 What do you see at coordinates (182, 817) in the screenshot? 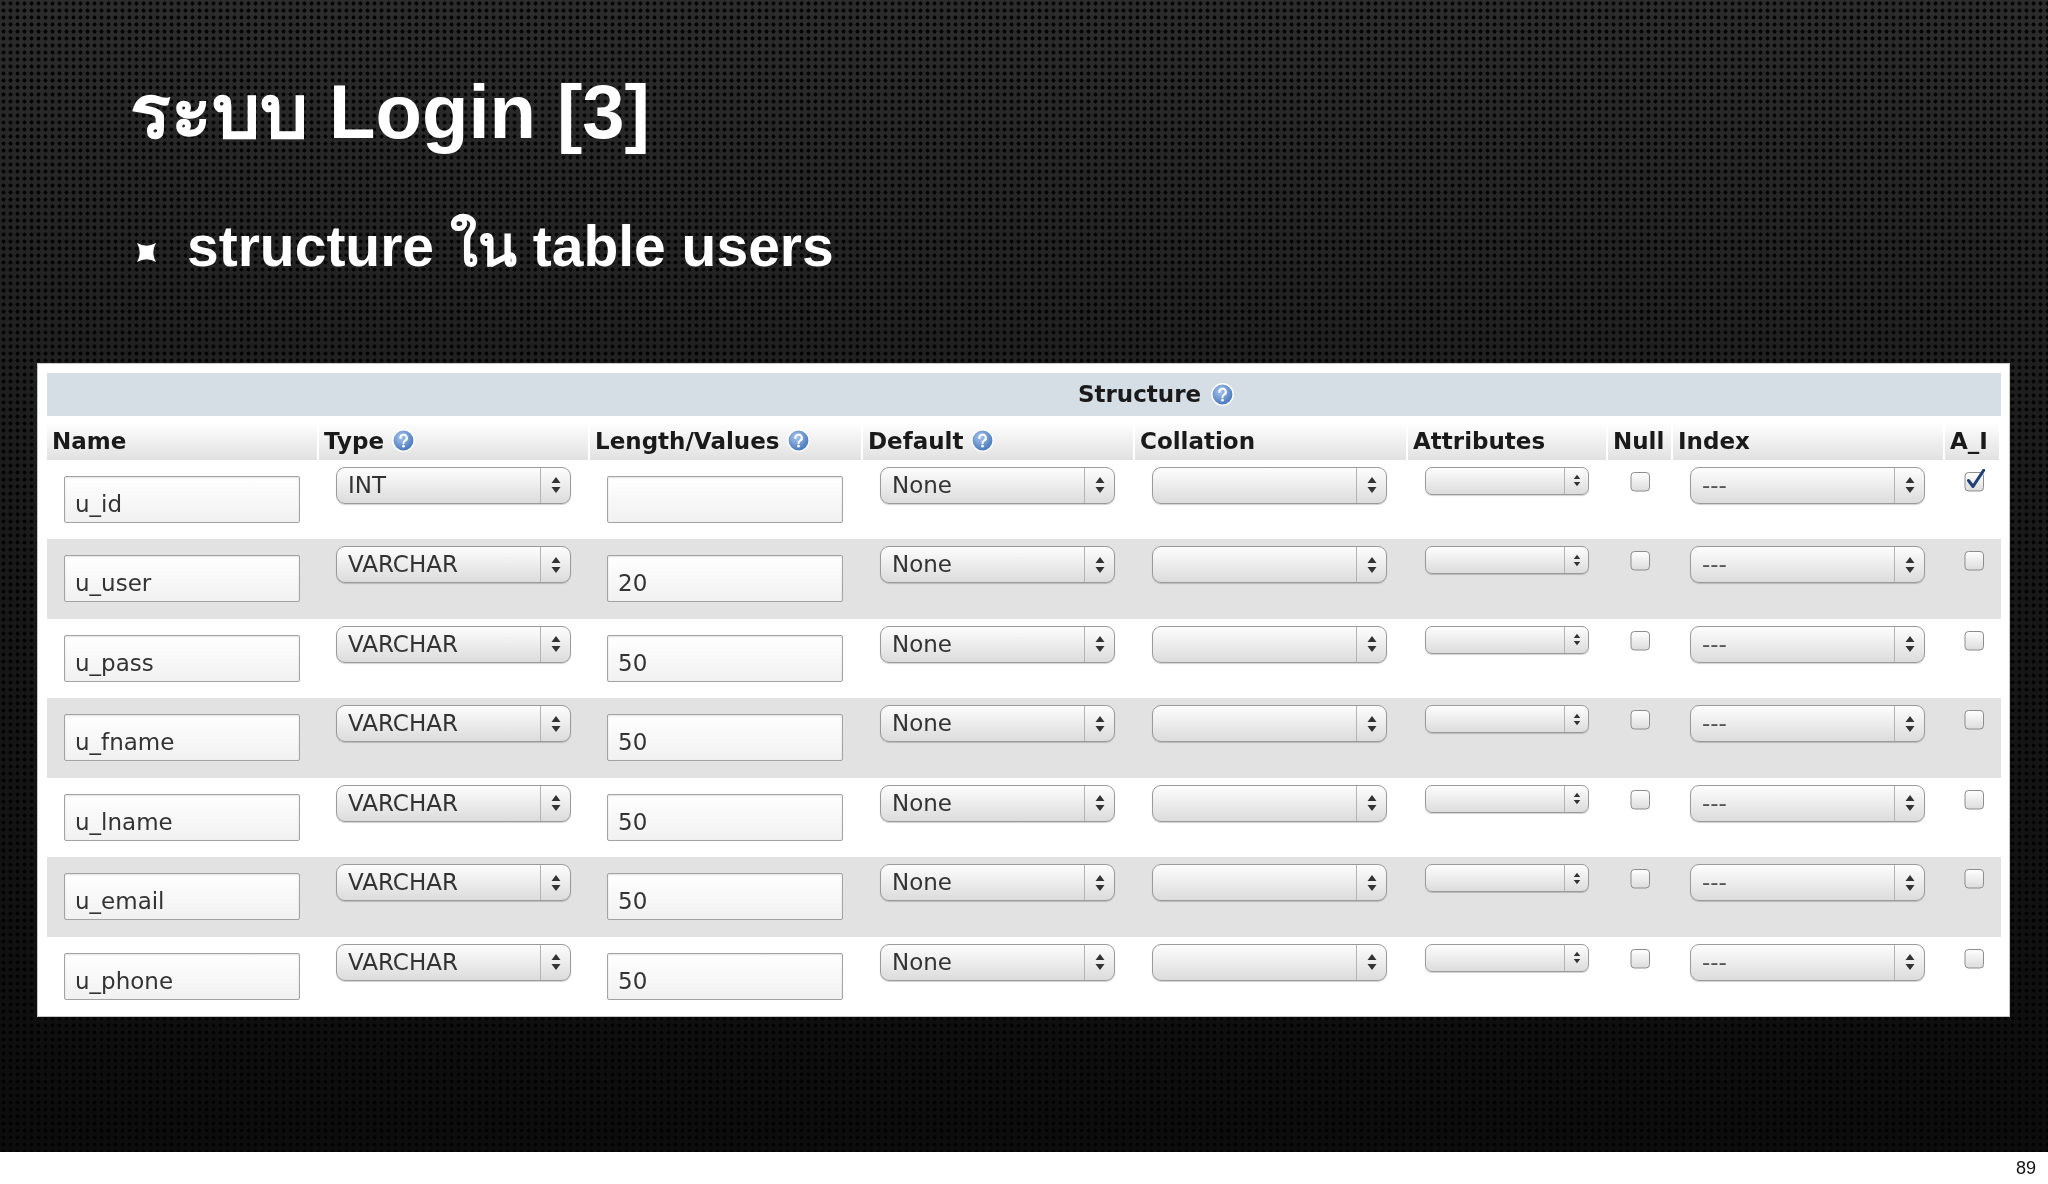
I see `name-field: u_lname` at bounding box center [182, 817].